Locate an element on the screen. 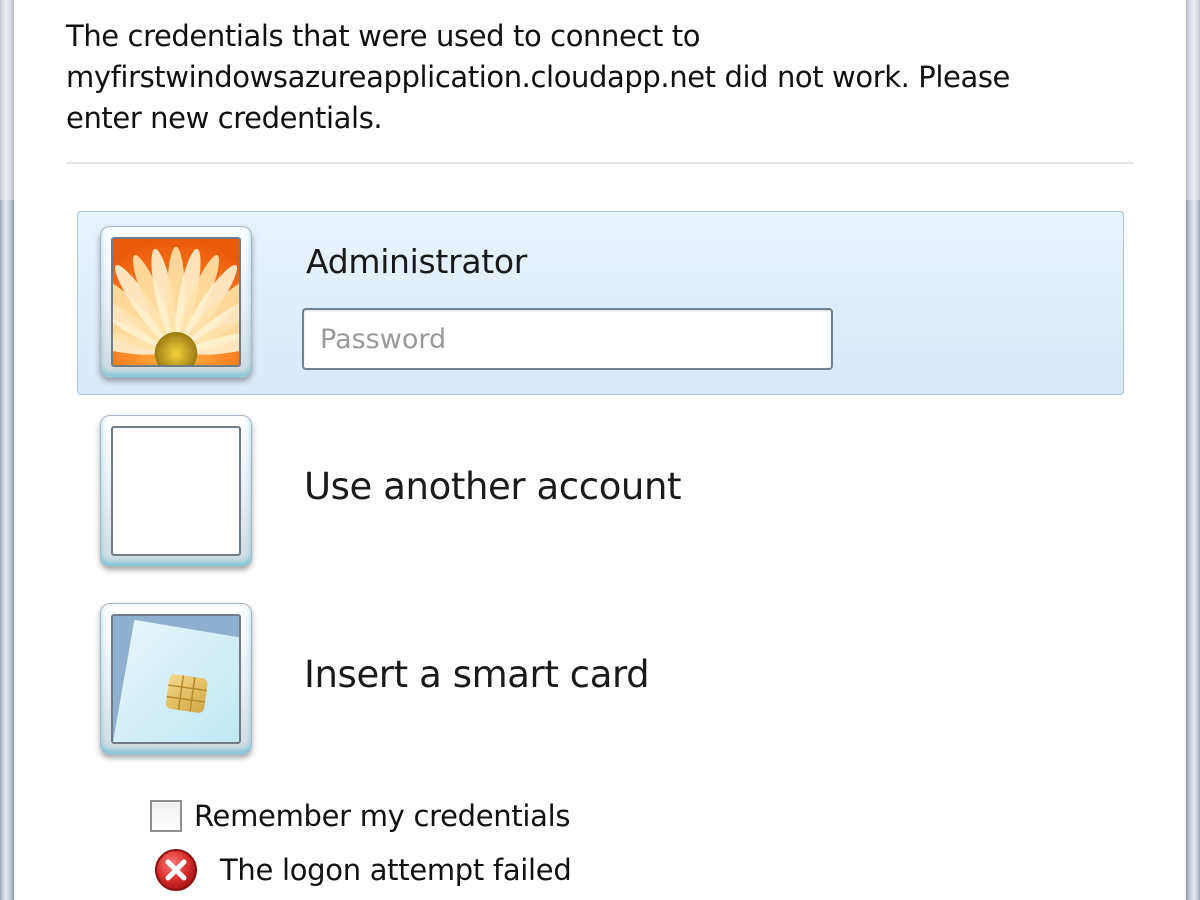 The width and height of the screenshot is (1200, 900). smart-card-icon is located at coordinates (176, 679).